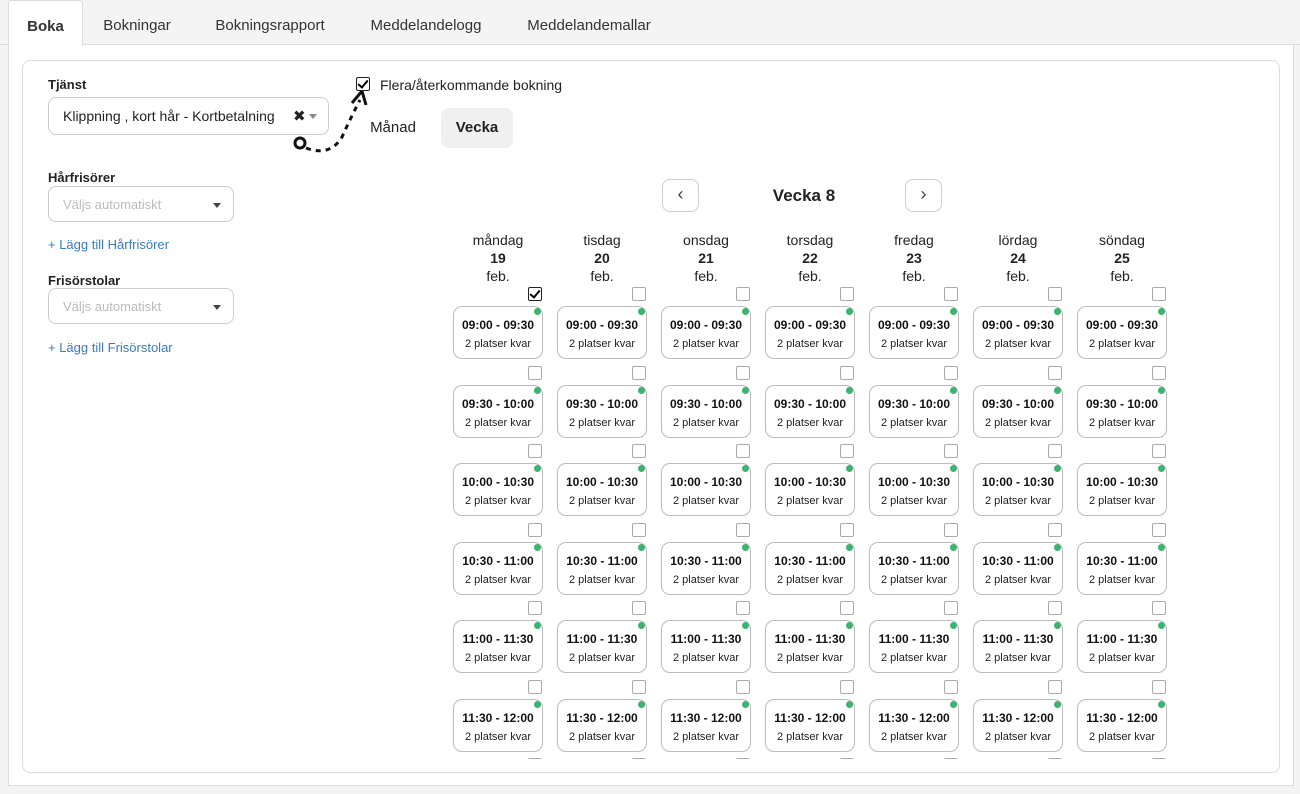 The image size is (1300, 794). What do you see at coordinates (110, 347) in the screenshot?
I see `add-chair-link: + Lägg till Frisörstolar` at bounding box center [110, 347].